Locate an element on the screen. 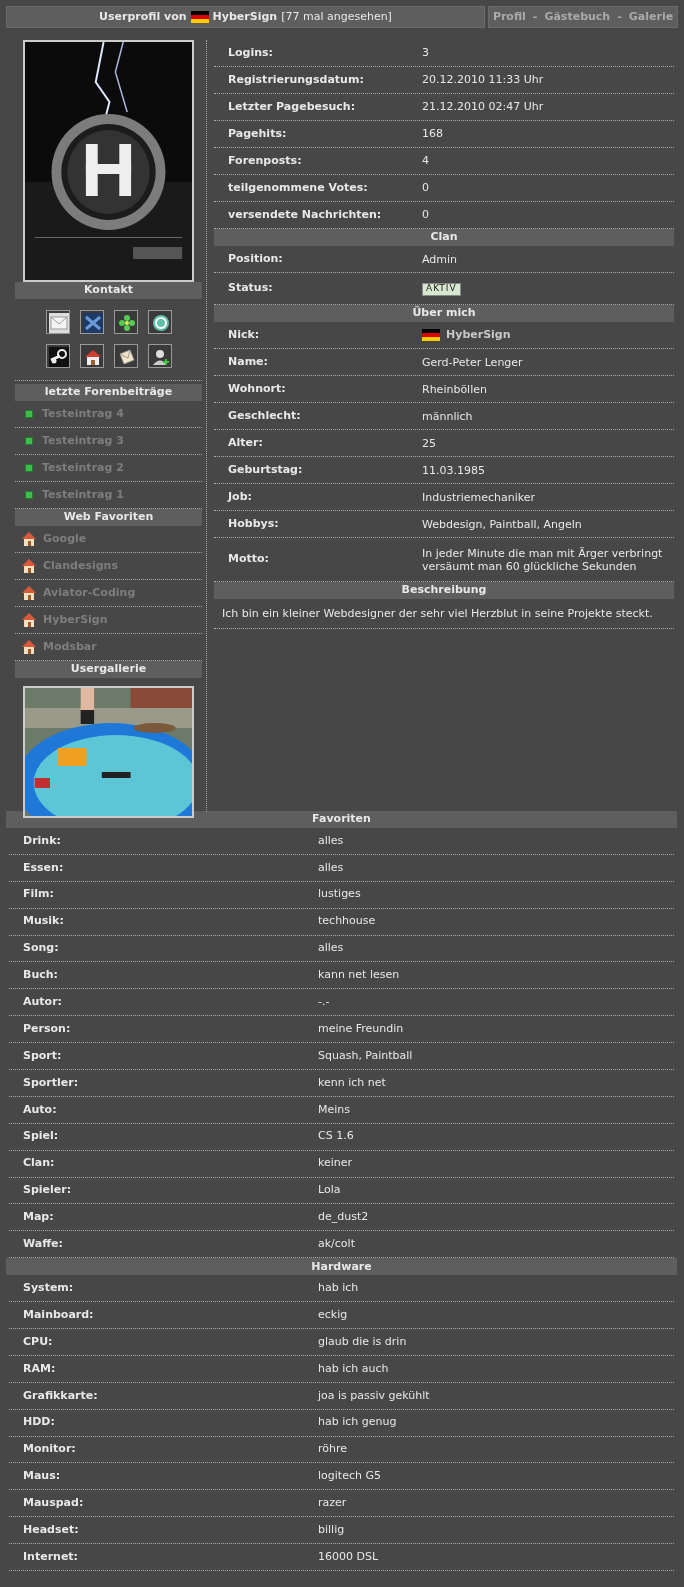 The height and width of the screenshot is (1587, 684). field-label: Geschlecht: is located at coordinates (264, 415).